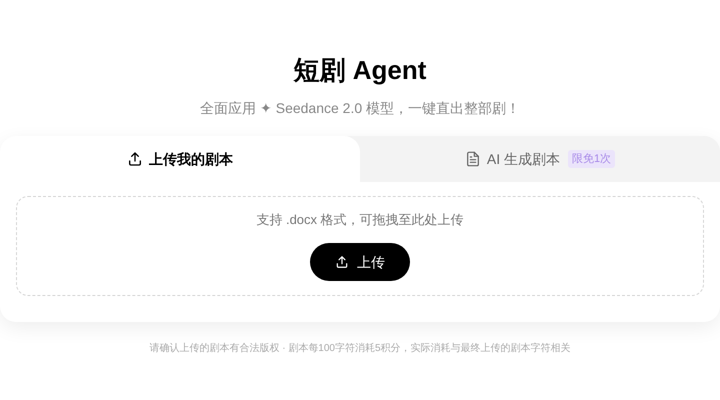 The width and height of the screenshot is (720, 400). I want to click on page-title: 短剧 Agent, so click(360, 70).